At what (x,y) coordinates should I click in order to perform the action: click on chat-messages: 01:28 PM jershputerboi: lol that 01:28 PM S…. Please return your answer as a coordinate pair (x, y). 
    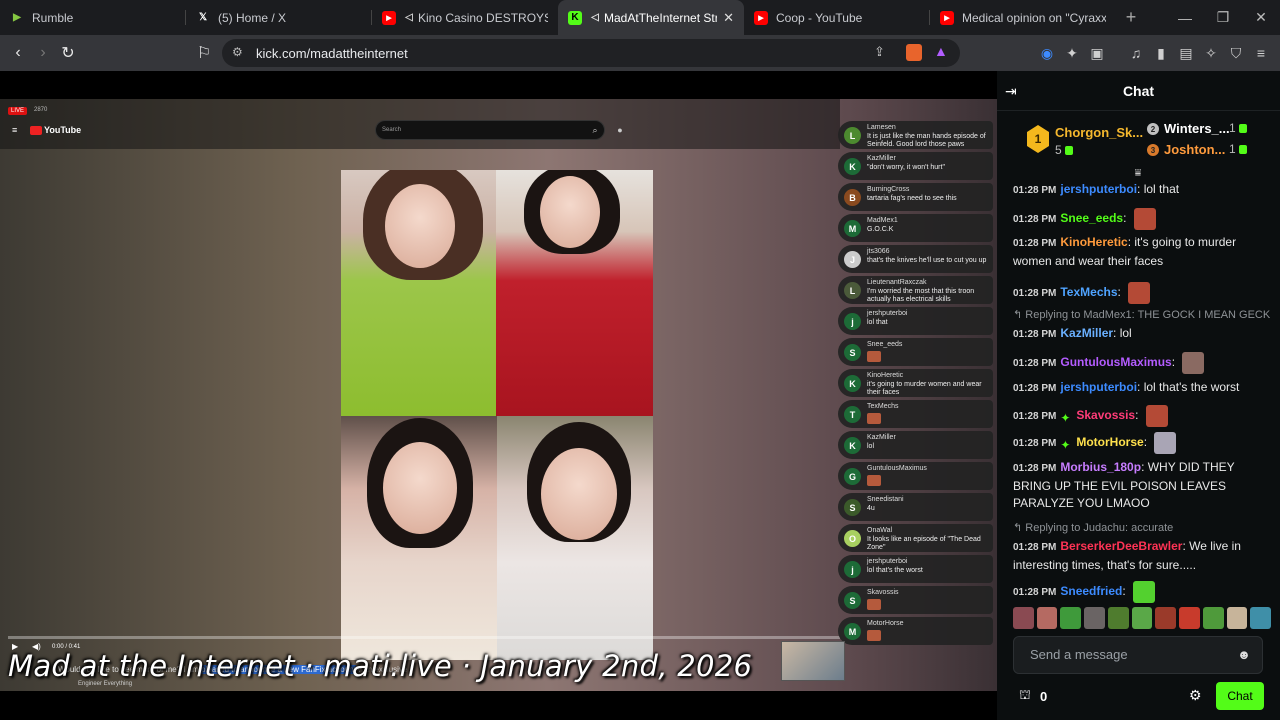
    Looking at the image, I should click on (1138, 388).